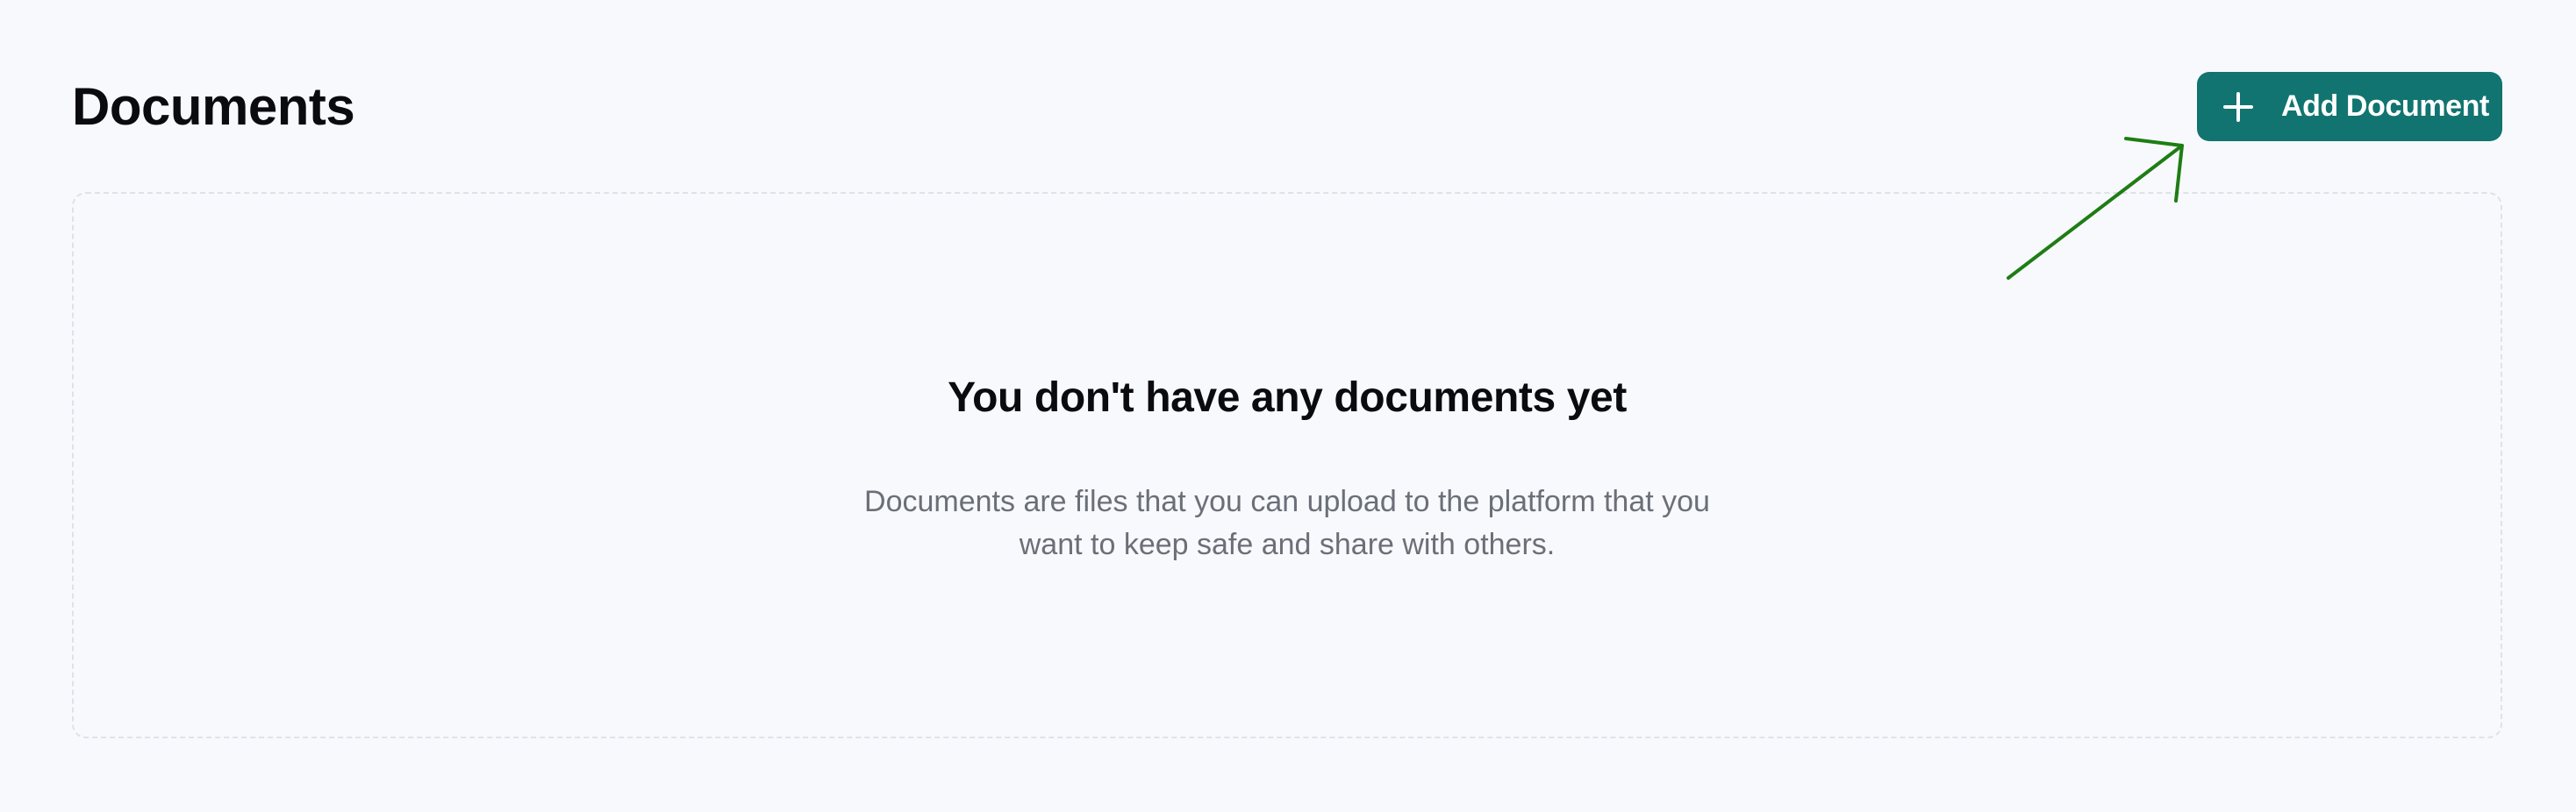 This screenshot has height=812, width=2576. What do you see at coordinates (213, 107) in the screenshot?
I see `page-title: Documents` at bounding box center [213, 107].